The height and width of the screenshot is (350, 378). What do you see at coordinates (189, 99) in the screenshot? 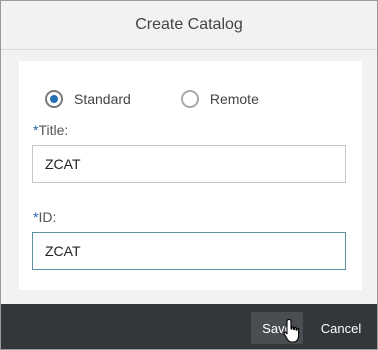
I see `radio-unchecked-icon` at bounding box center [189, 99].